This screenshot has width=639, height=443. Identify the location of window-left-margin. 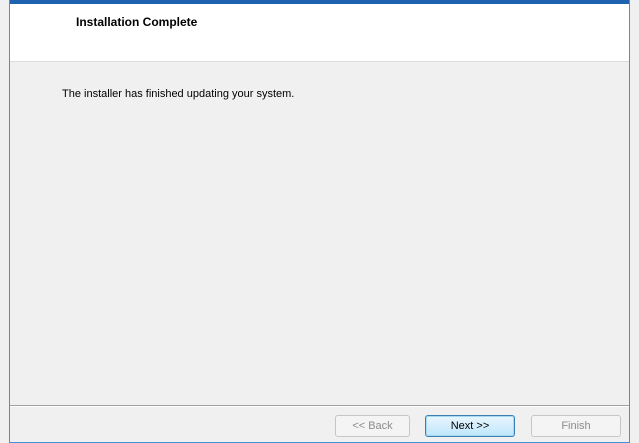
(4, 221).